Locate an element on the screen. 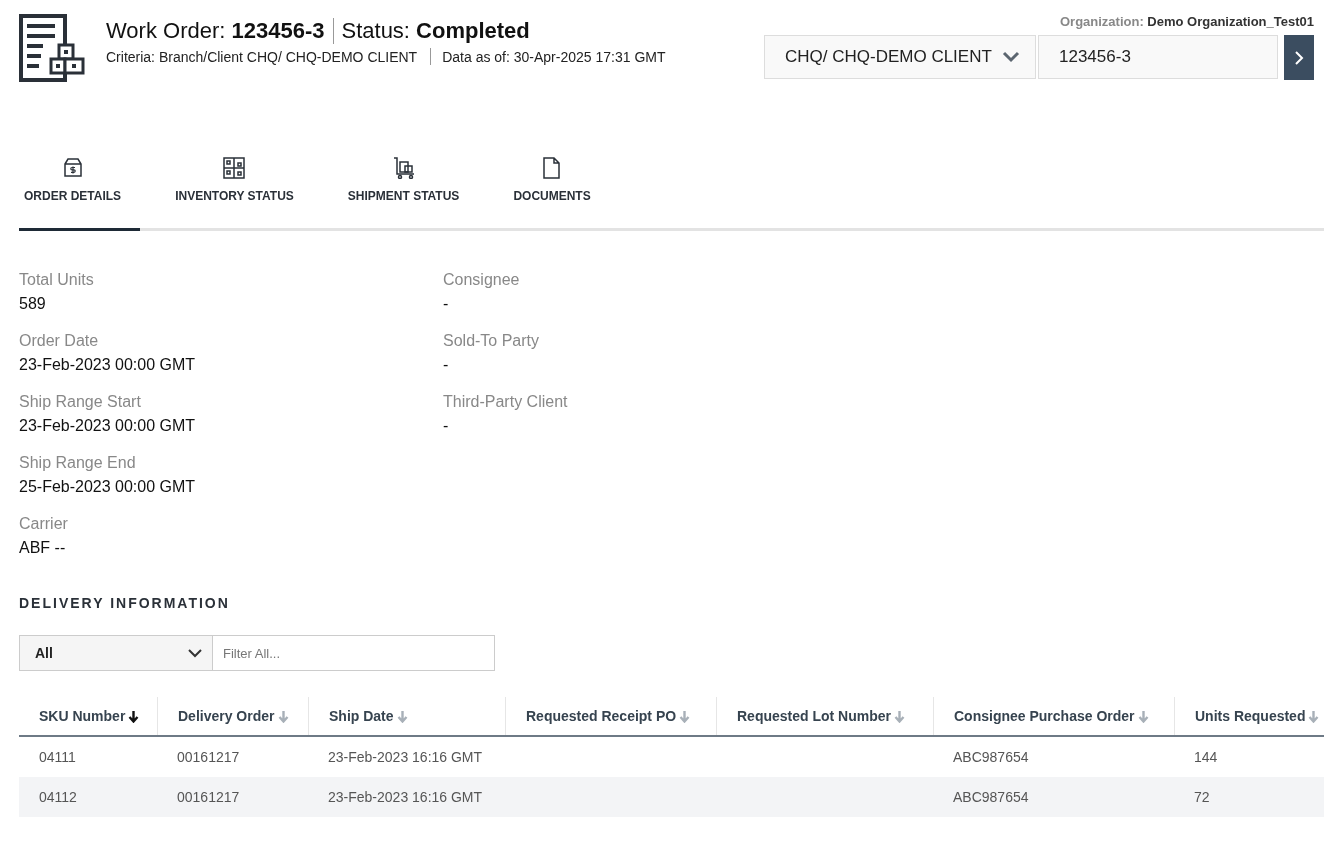  column-header: SKU Number is located at coordinates (88, 716).